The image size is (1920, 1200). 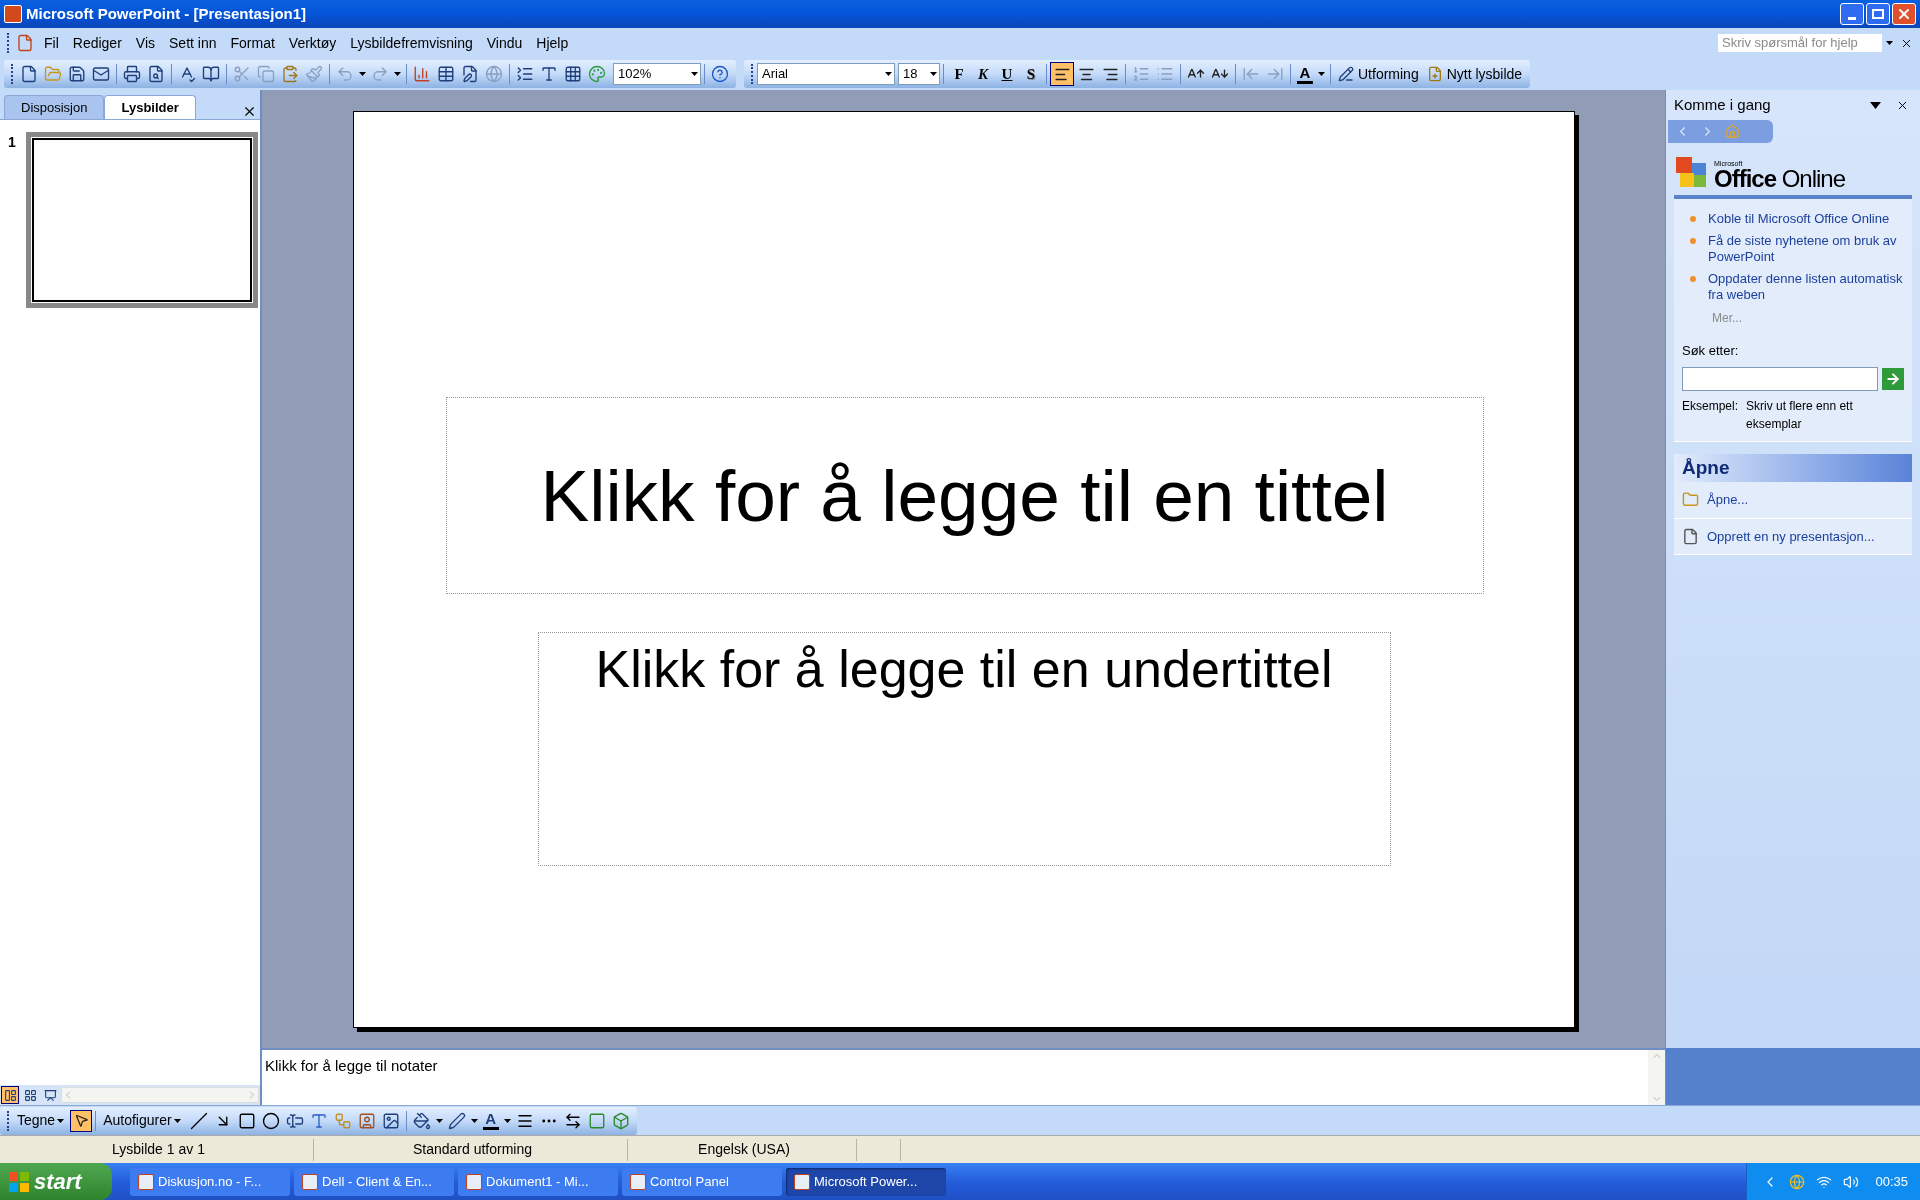 I want to click on italic-button: K, so click(x=983, y=74).